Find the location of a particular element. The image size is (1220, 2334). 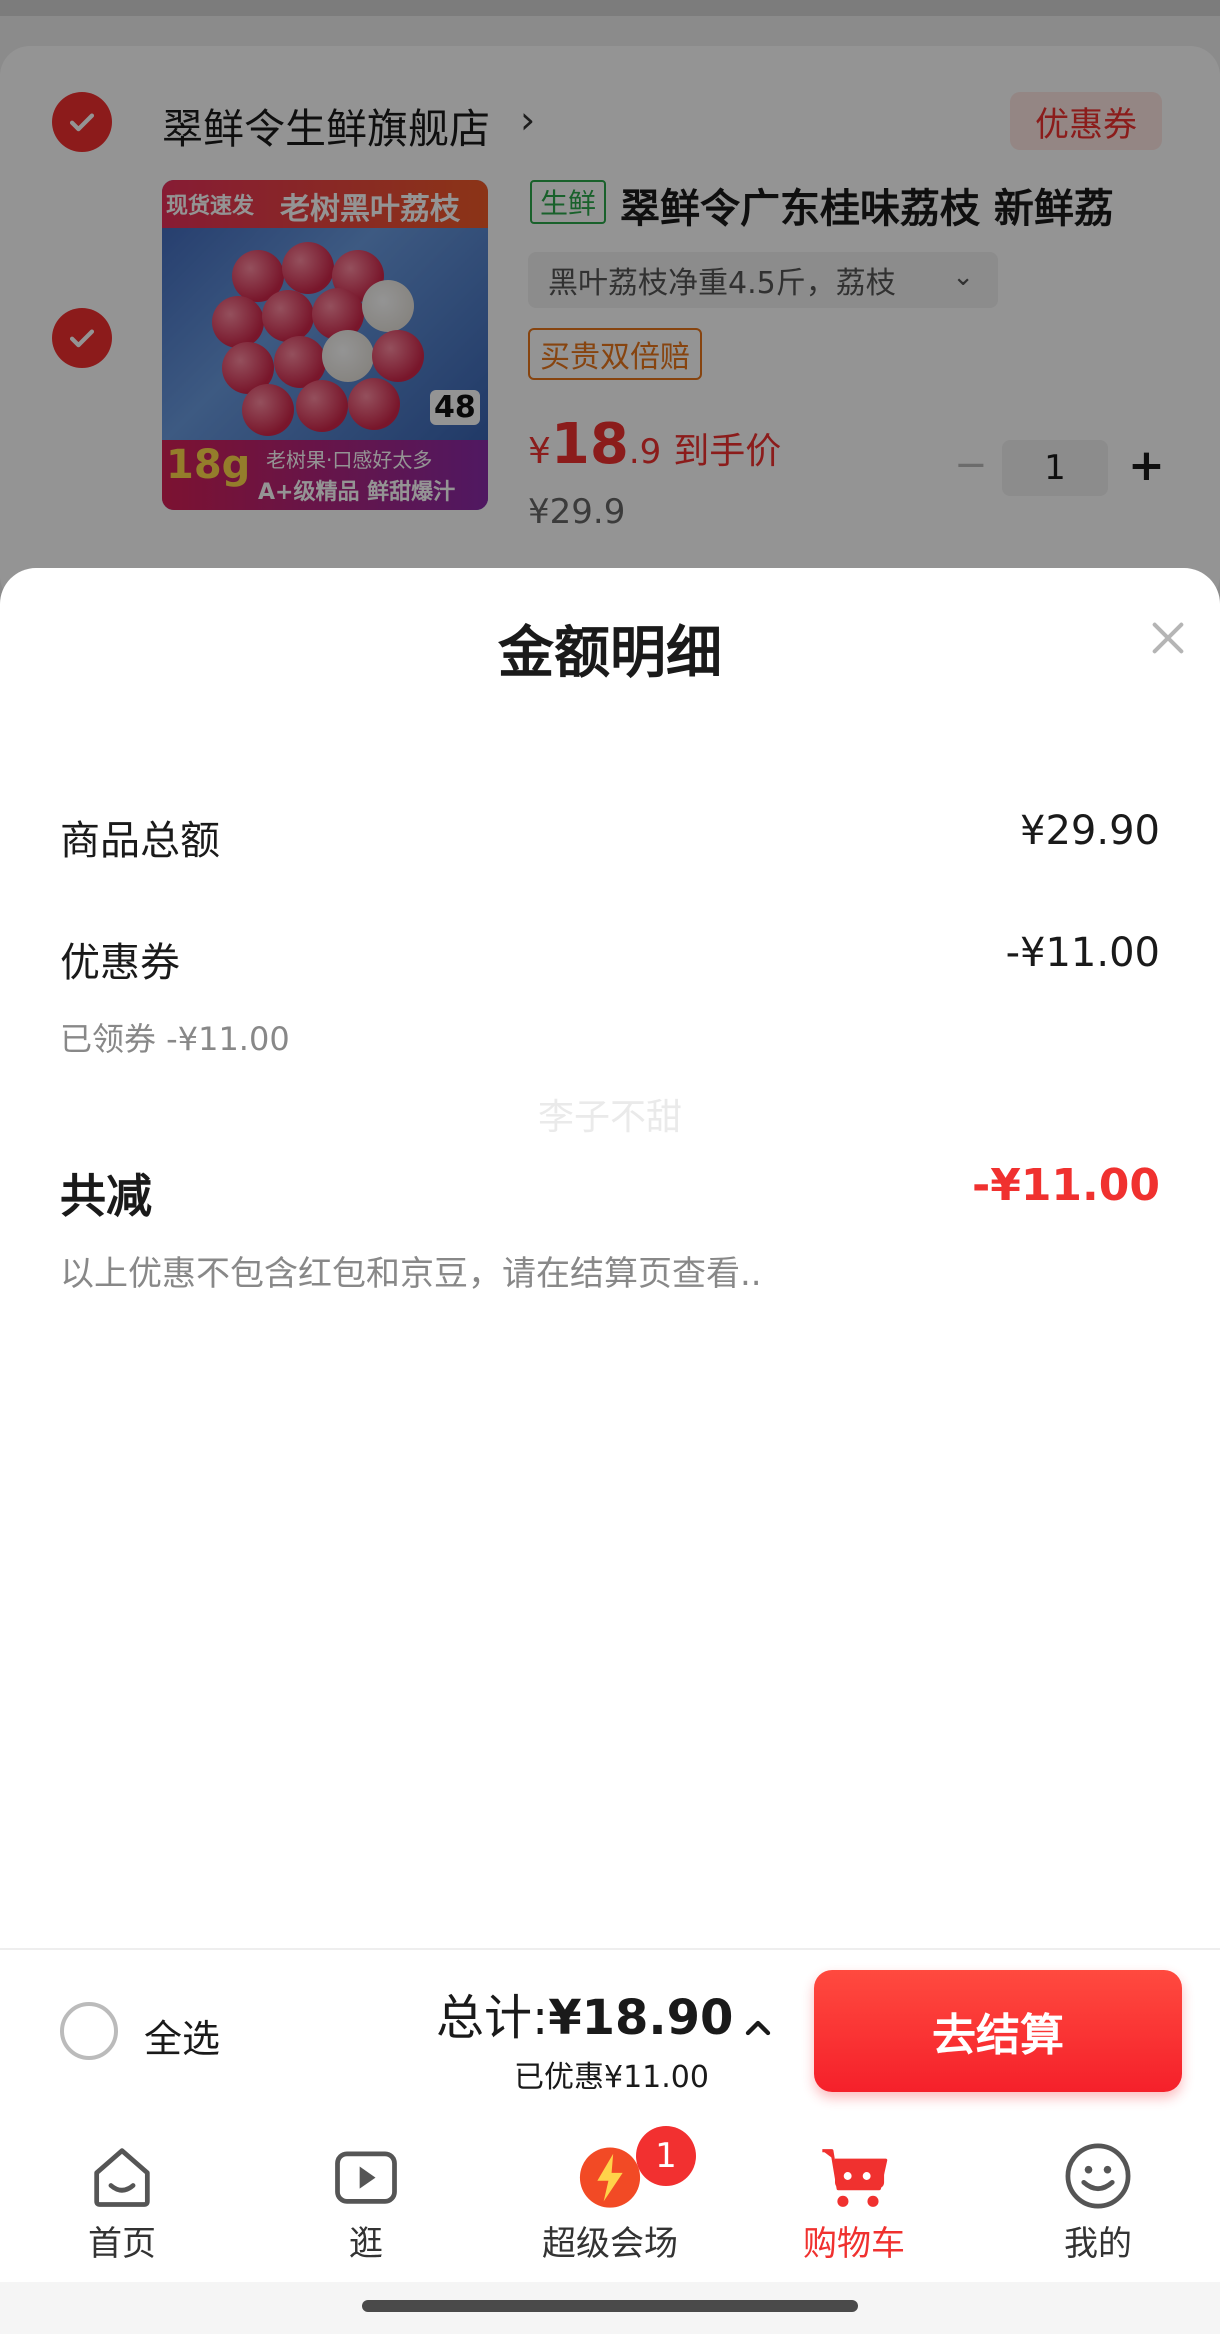

home-indicator is located at coordinates (610, 2306).